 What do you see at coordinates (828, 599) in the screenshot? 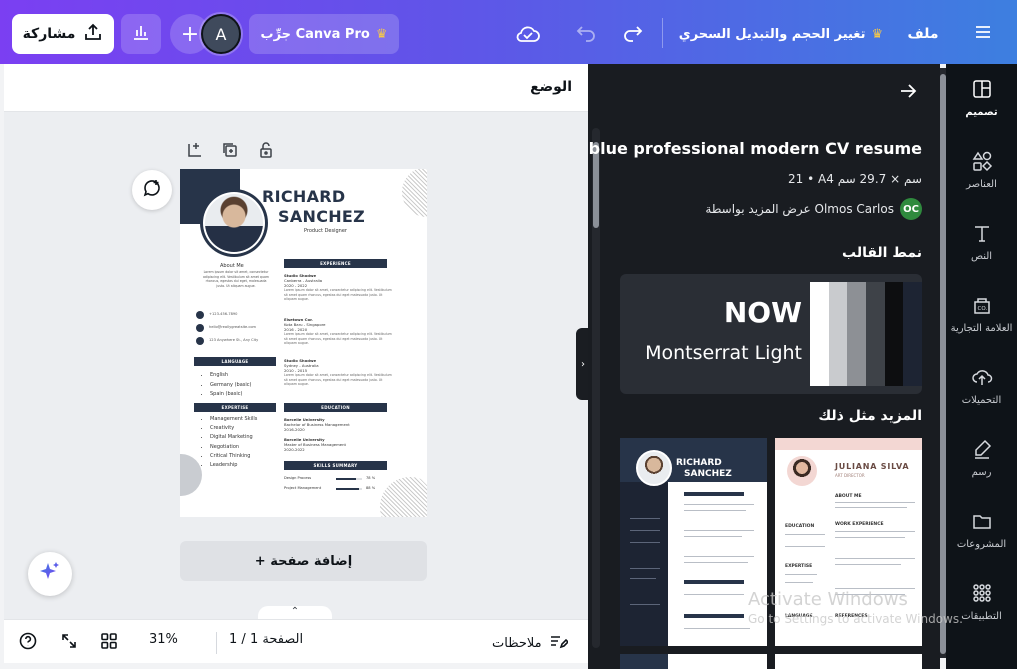
I see `watermark-title: Activate Windows` at bounding box center [828, 599].